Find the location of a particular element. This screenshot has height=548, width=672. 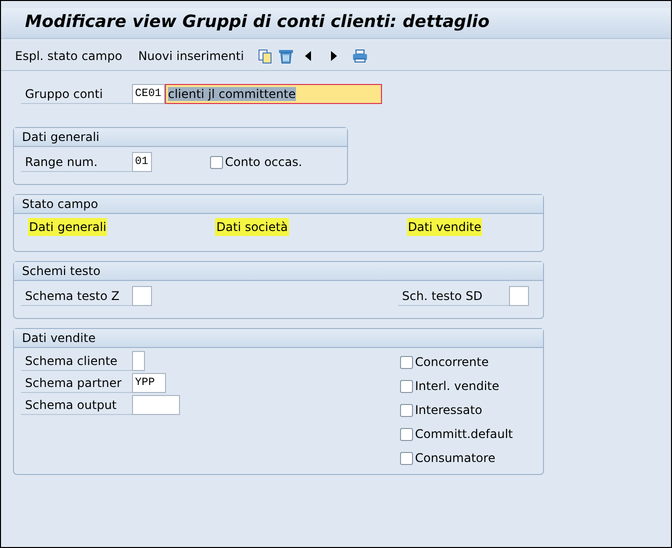

description-field: clienti jl committente is located at coordinates (273, 94).